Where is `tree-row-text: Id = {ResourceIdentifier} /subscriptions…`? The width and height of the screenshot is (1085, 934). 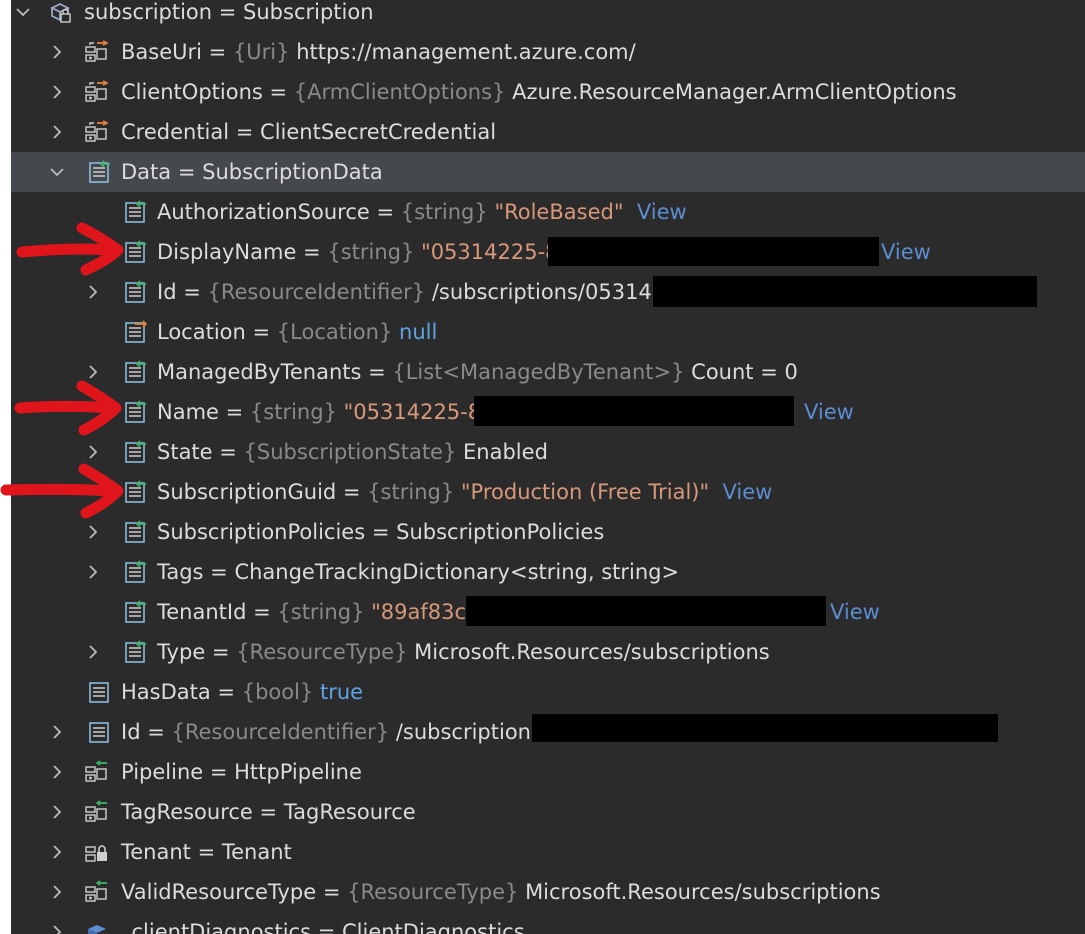
tree-row-text: Id = {ResourceIdentifier} /subscriptions… is located at coordinates (411, 292).